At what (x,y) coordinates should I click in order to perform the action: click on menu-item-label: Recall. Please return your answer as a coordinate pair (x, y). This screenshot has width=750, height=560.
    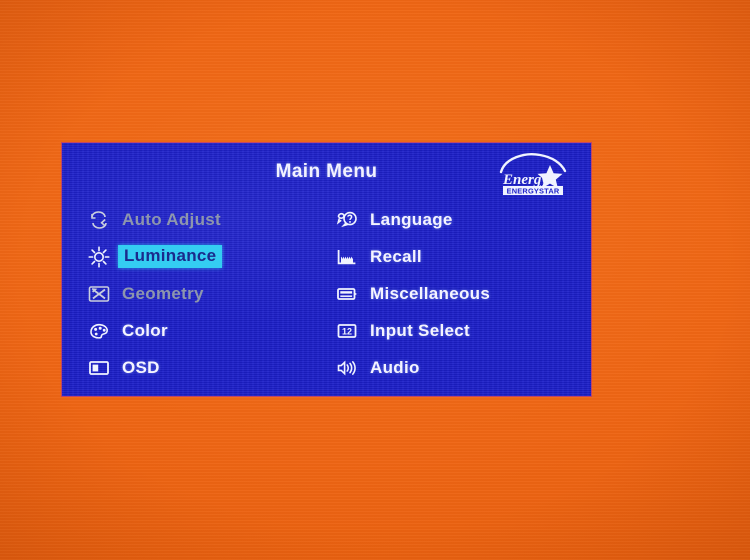
    Looking at the image, I should click on (396, 256).